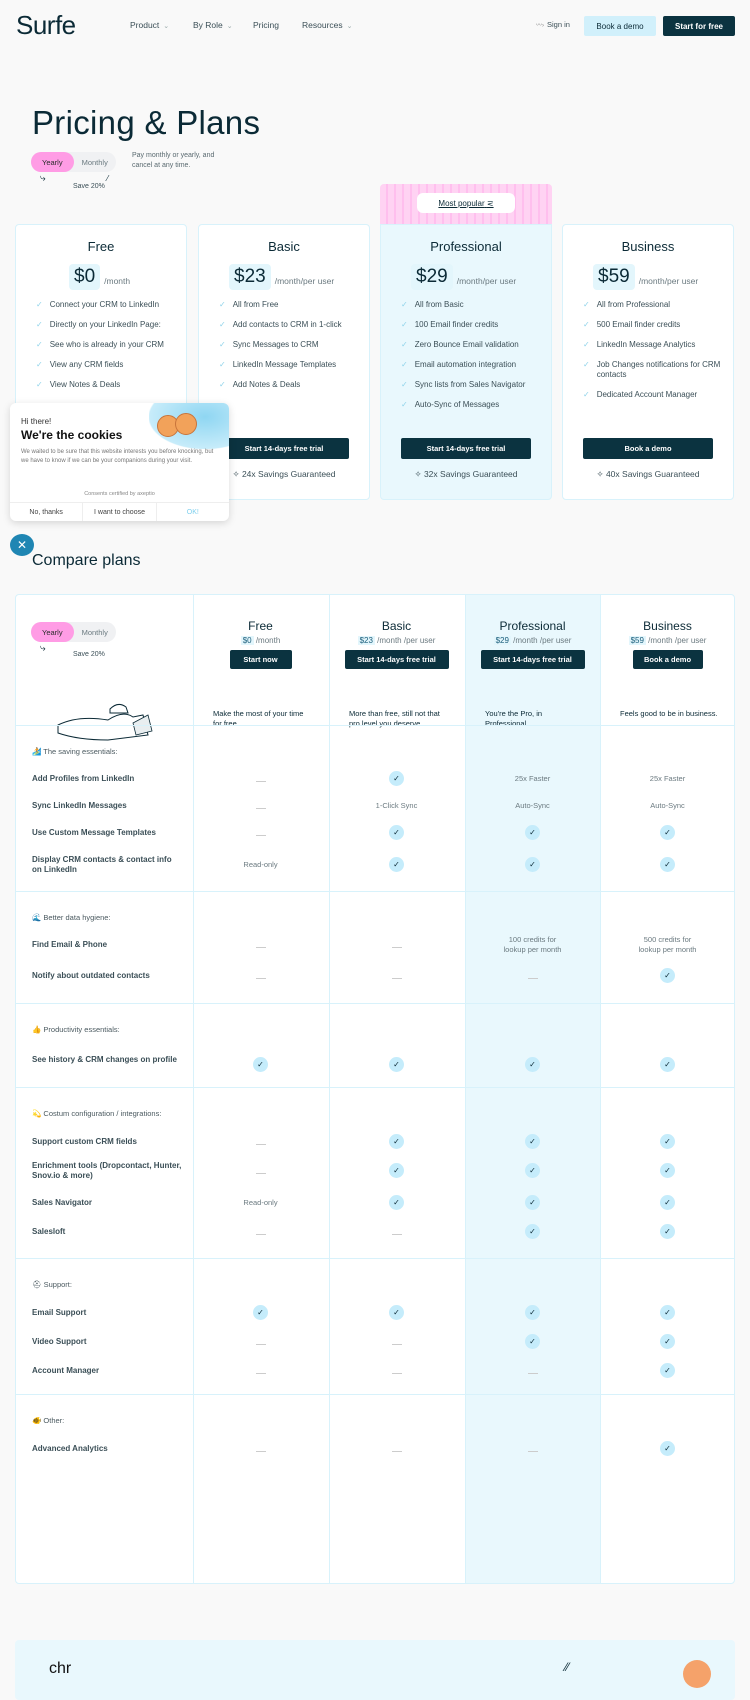 The height and width of the screenshot is (1700, 750). What do you see at coordinates (476, 325) in the screenshot?
I see `feature-item: ✓ 100 Email finder credits` at bounding box center [476, 325].